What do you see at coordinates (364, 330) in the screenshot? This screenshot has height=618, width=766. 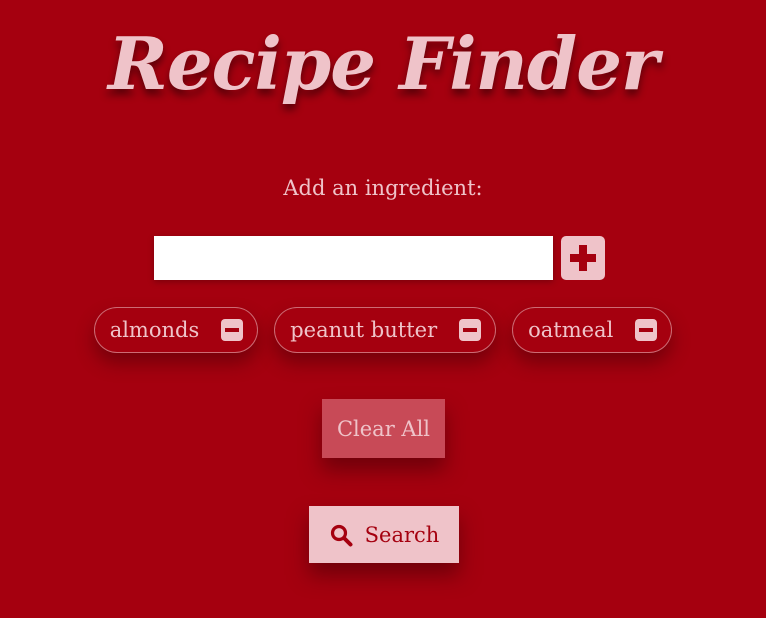 I see `ingredient-chip-label: peanut butter` at bounding box center [364, 330].